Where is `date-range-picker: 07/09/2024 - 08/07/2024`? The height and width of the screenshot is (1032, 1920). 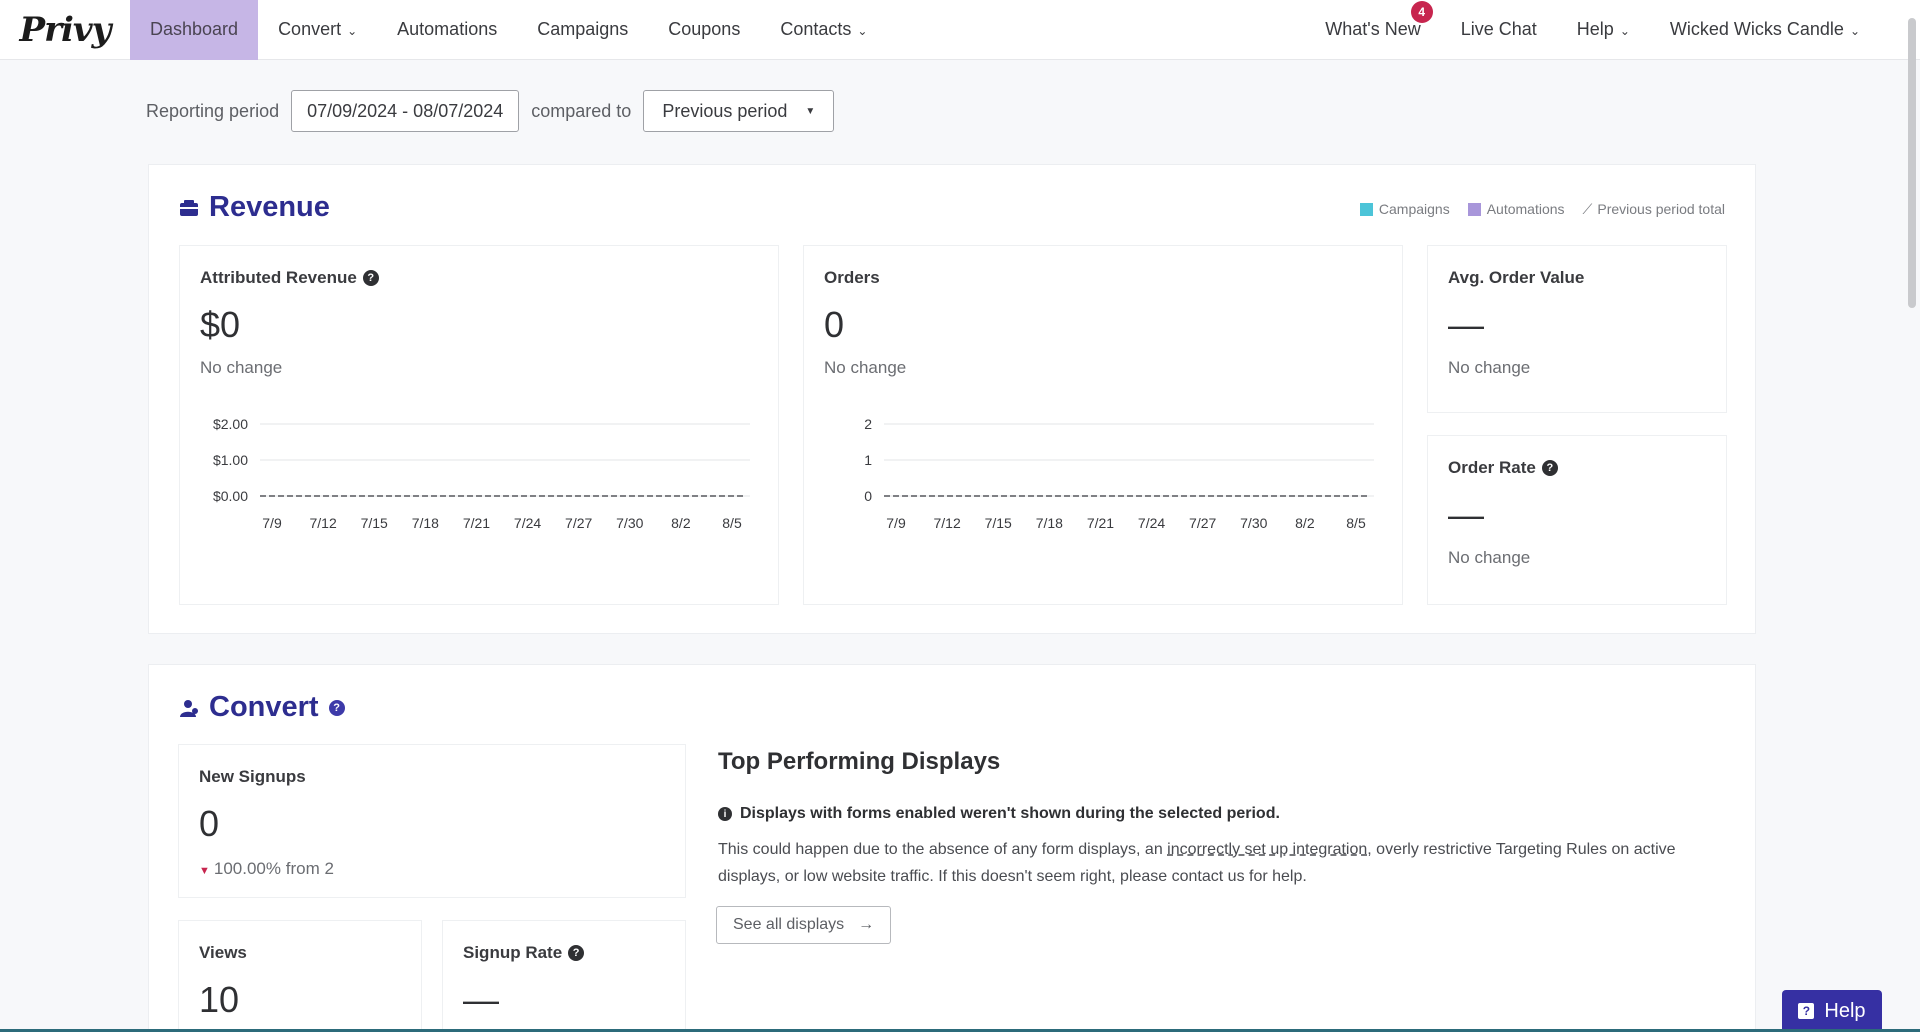 date-range-picker: 07/09/2024 - 08/07/2024 is located at coordinates (405, 111).